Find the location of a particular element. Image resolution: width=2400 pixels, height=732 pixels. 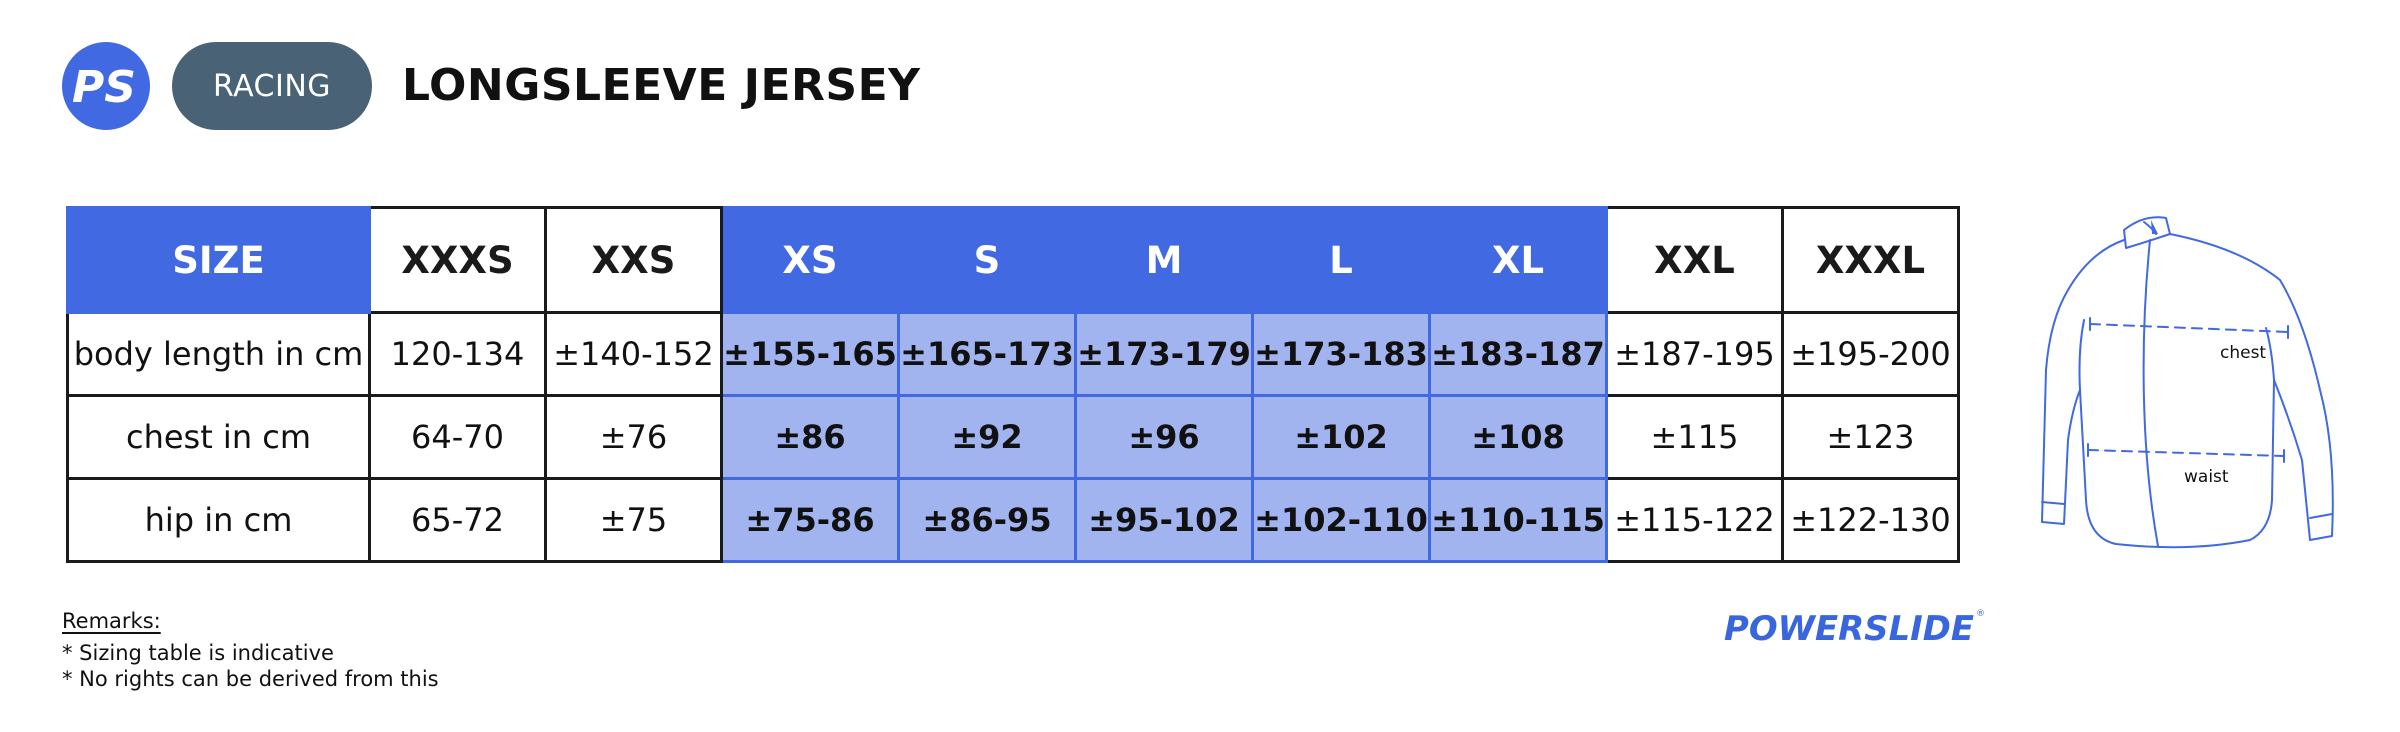

header-xxs: XXS is located at coordinates (633, 260).